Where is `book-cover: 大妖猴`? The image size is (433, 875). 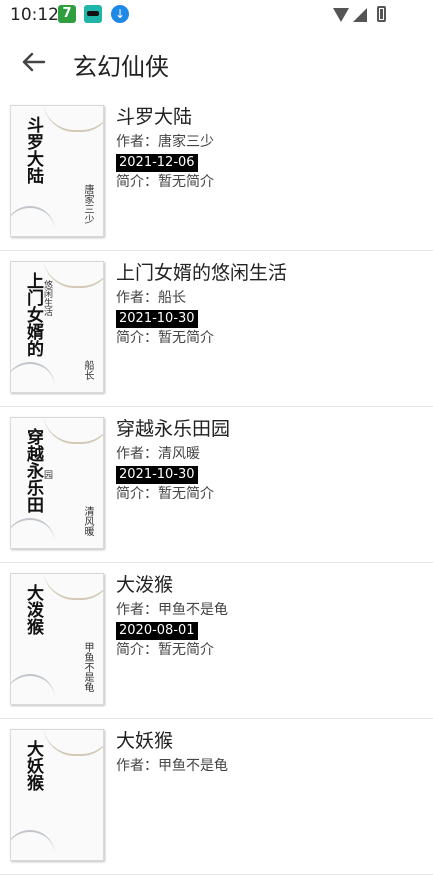 book-cover: 大妖猴 is located at coordinates (57, 795).